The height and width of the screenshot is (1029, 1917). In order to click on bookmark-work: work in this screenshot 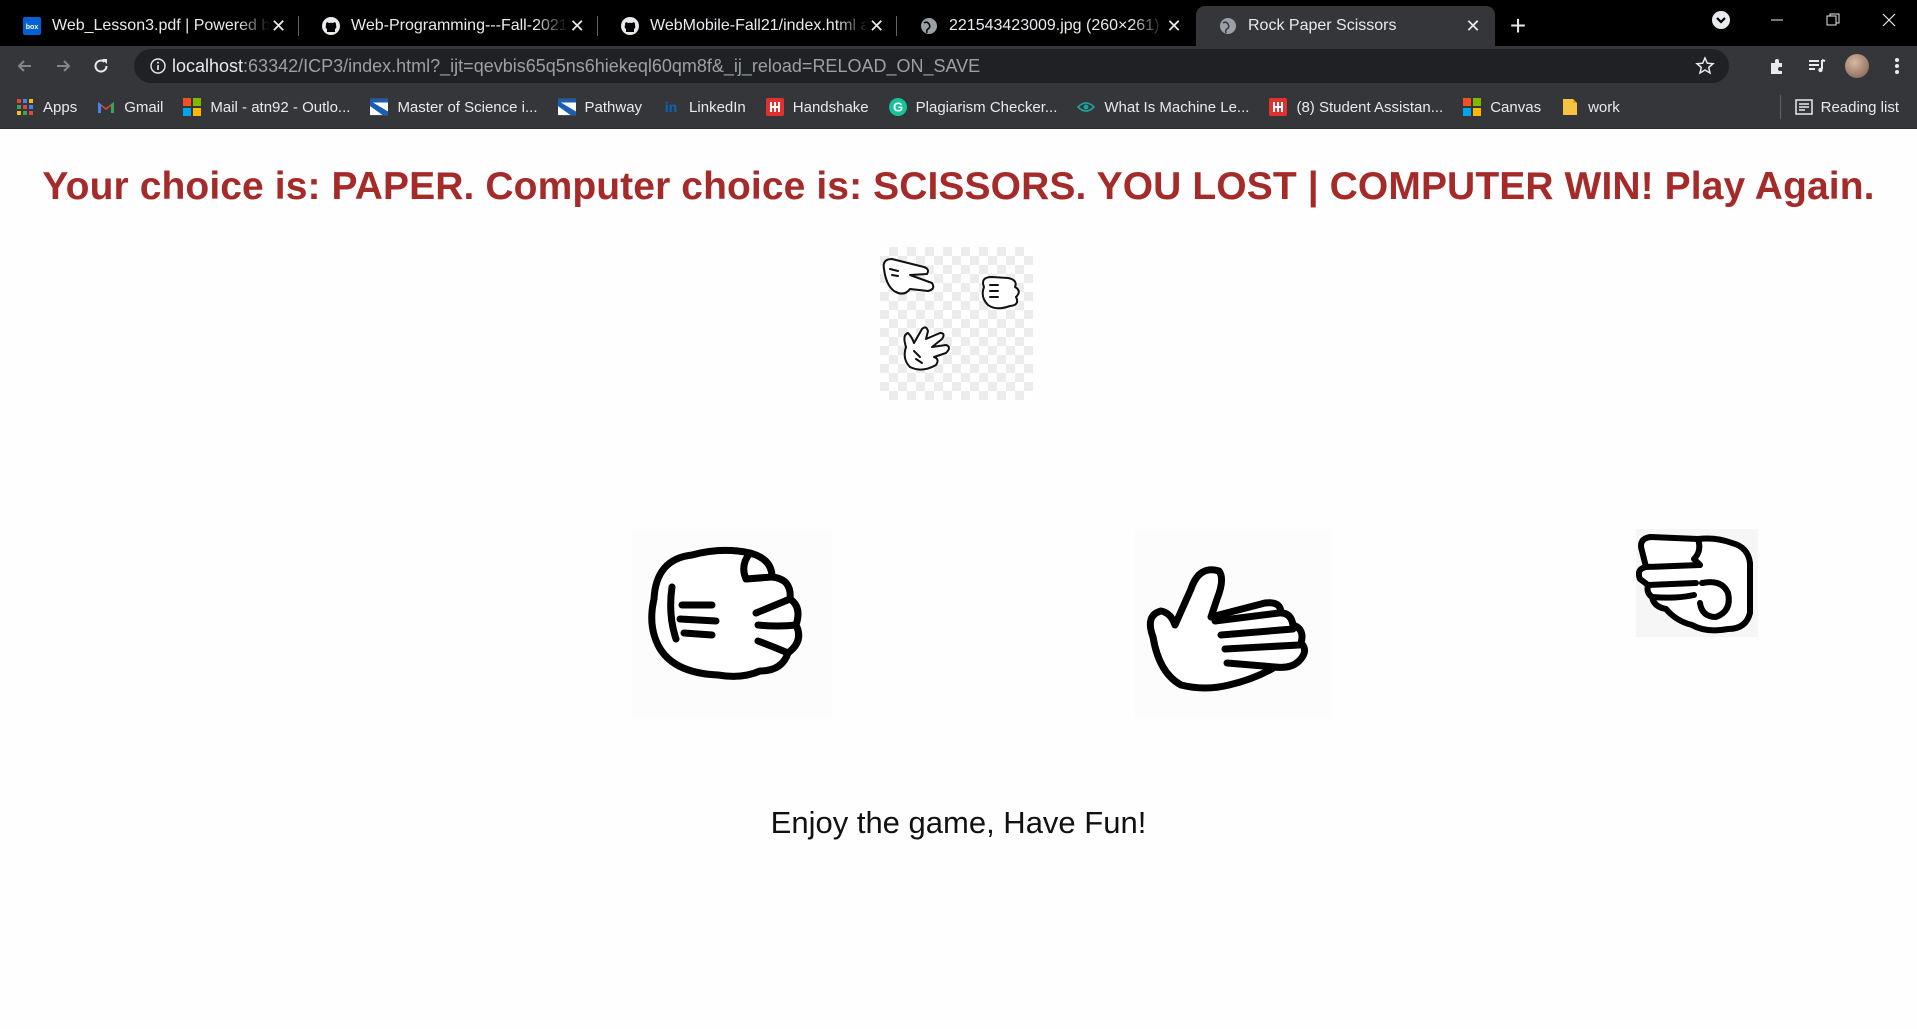, I will do `click(1590, 107)`.